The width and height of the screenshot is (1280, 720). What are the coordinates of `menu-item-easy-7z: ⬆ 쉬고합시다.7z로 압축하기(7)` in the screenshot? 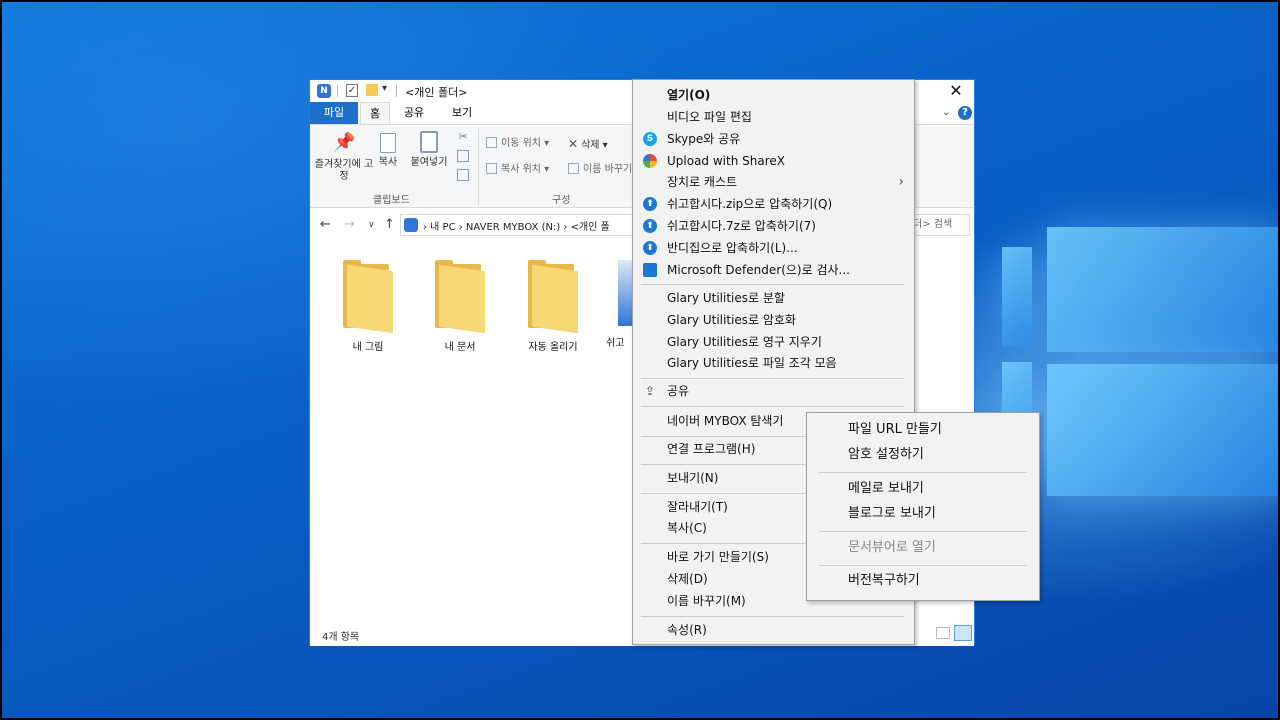 It's located at (773, 226).